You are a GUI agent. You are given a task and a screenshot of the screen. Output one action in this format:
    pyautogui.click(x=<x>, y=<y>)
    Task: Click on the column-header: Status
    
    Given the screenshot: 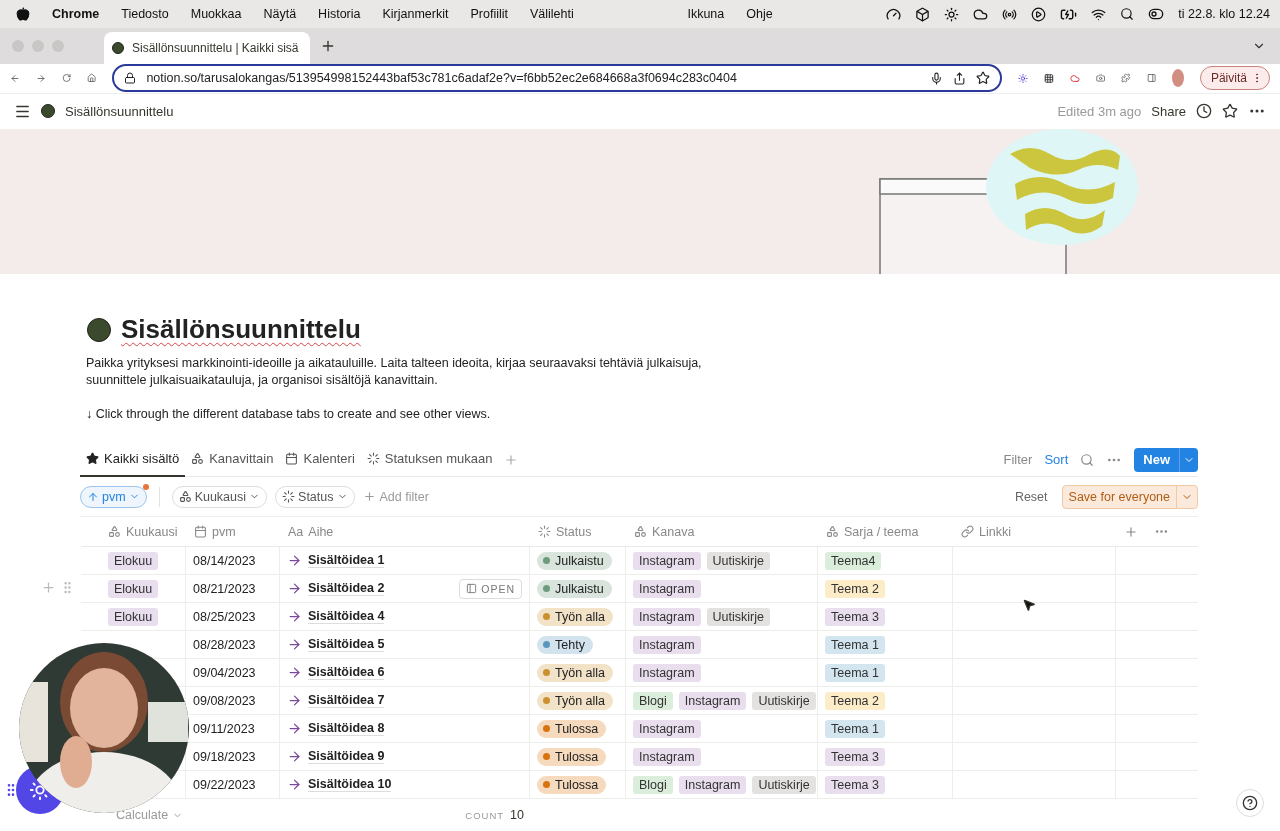 What is the action you would take?
    pyautogui.click(x=578, y=531)
    